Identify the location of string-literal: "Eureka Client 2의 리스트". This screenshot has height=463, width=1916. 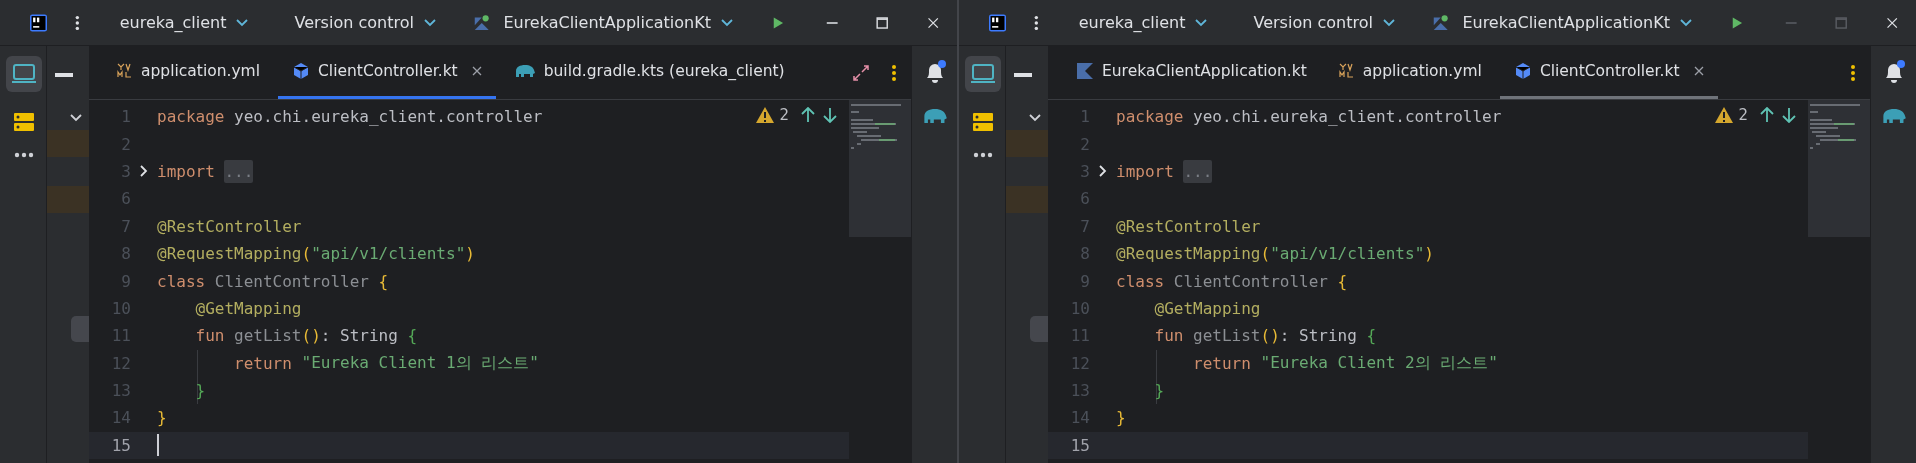
(1379, 363).